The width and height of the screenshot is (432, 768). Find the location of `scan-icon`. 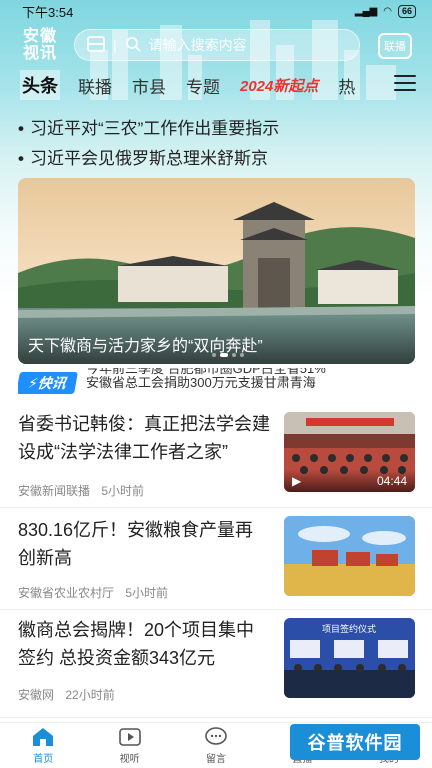

scan-icon is located at coordinates (96, 45).